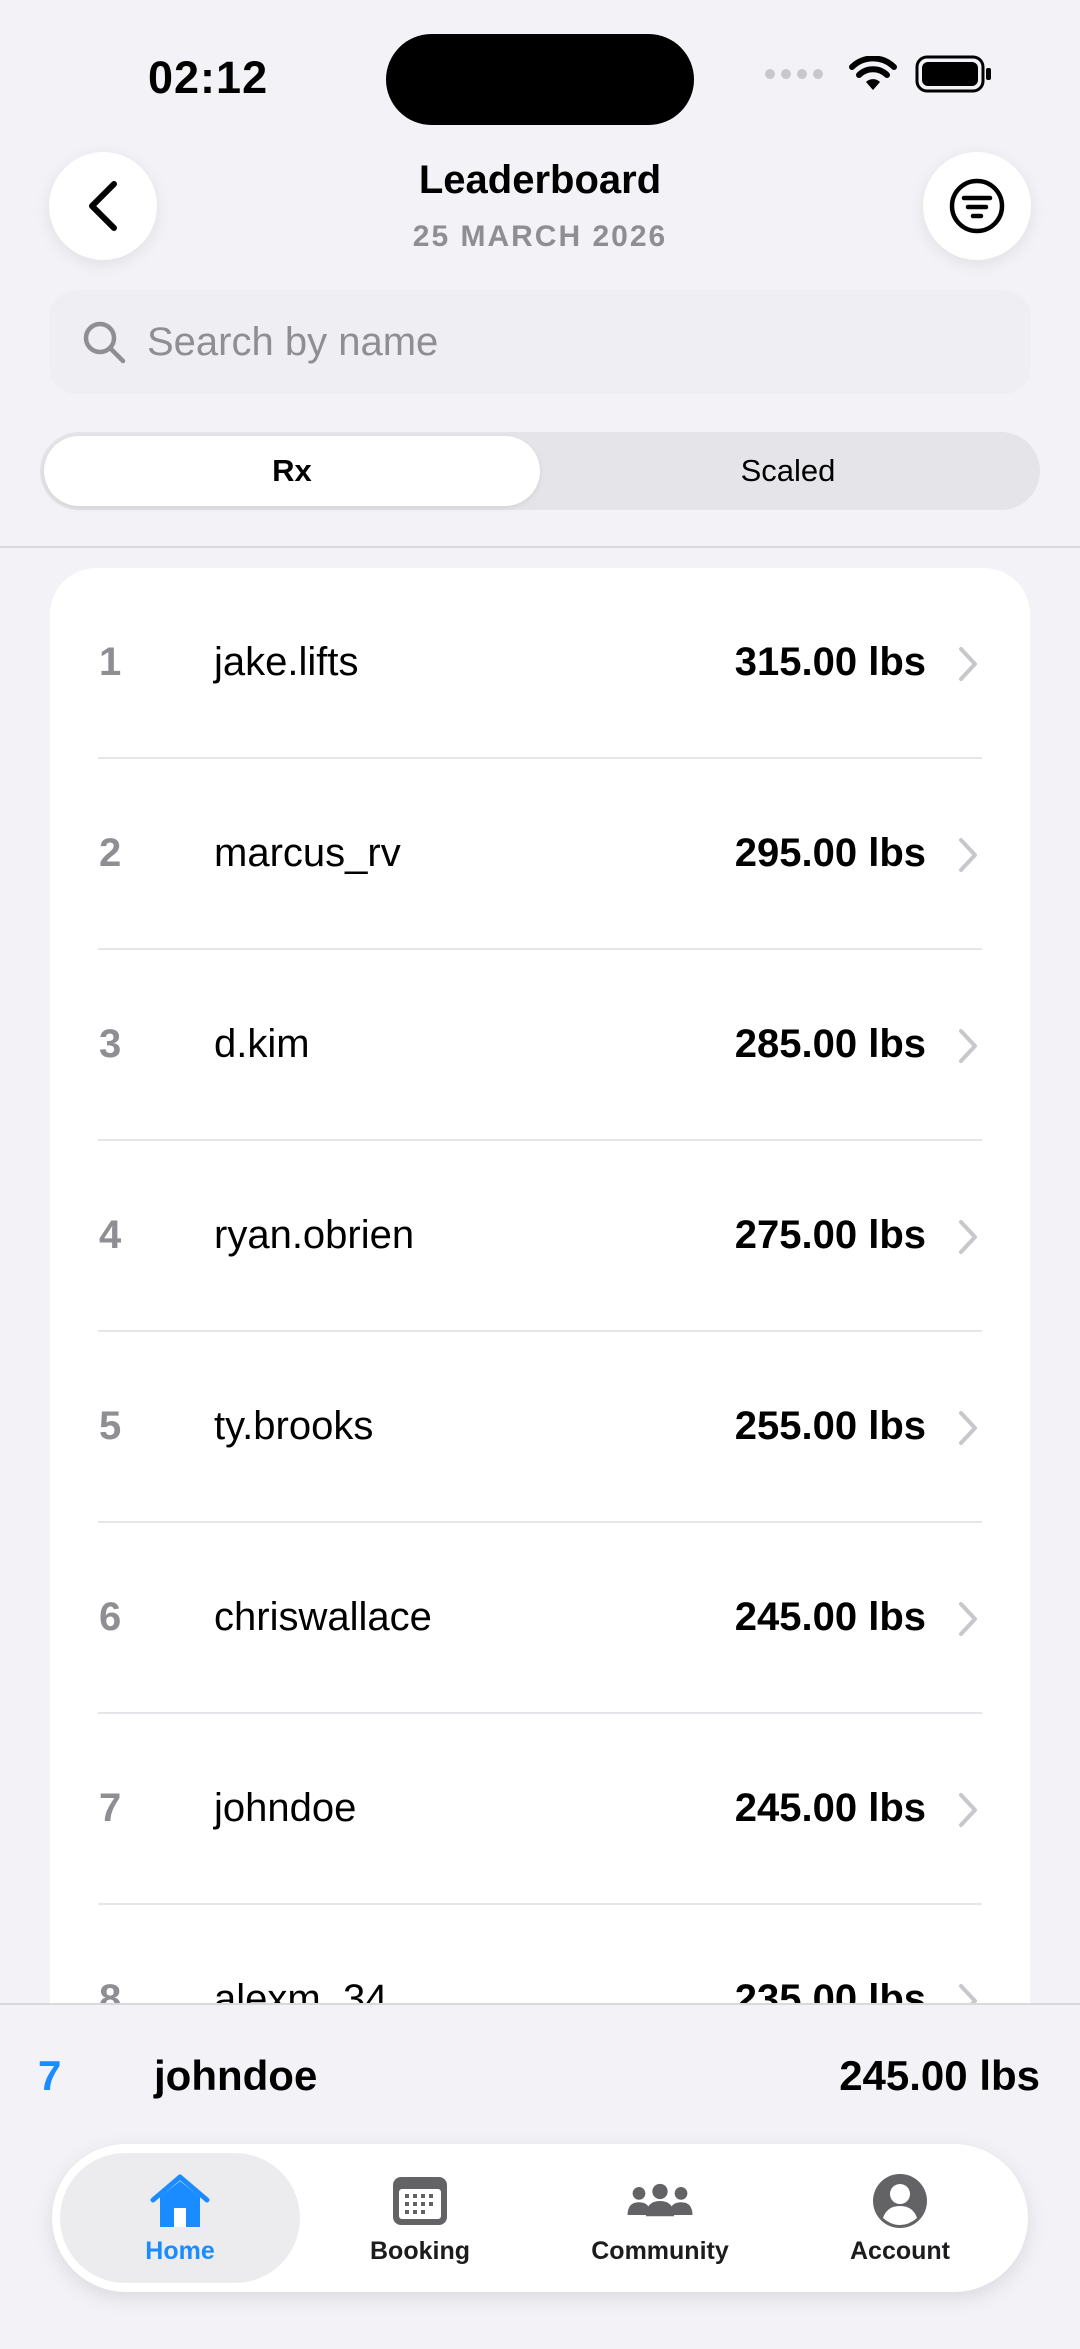  I want to click on row-rank: 2, so click(110, 853).